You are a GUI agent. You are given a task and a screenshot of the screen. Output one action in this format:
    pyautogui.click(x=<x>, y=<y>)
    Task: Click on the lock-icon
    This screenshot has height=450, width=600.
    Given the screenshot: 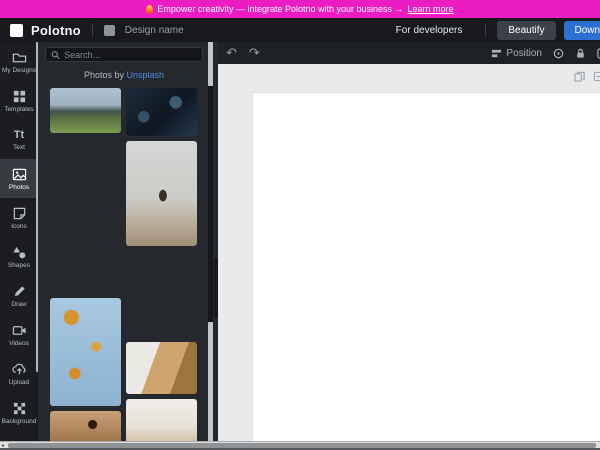 What is the action you would take?
    pyautogui.click(x=580, y=53)
    